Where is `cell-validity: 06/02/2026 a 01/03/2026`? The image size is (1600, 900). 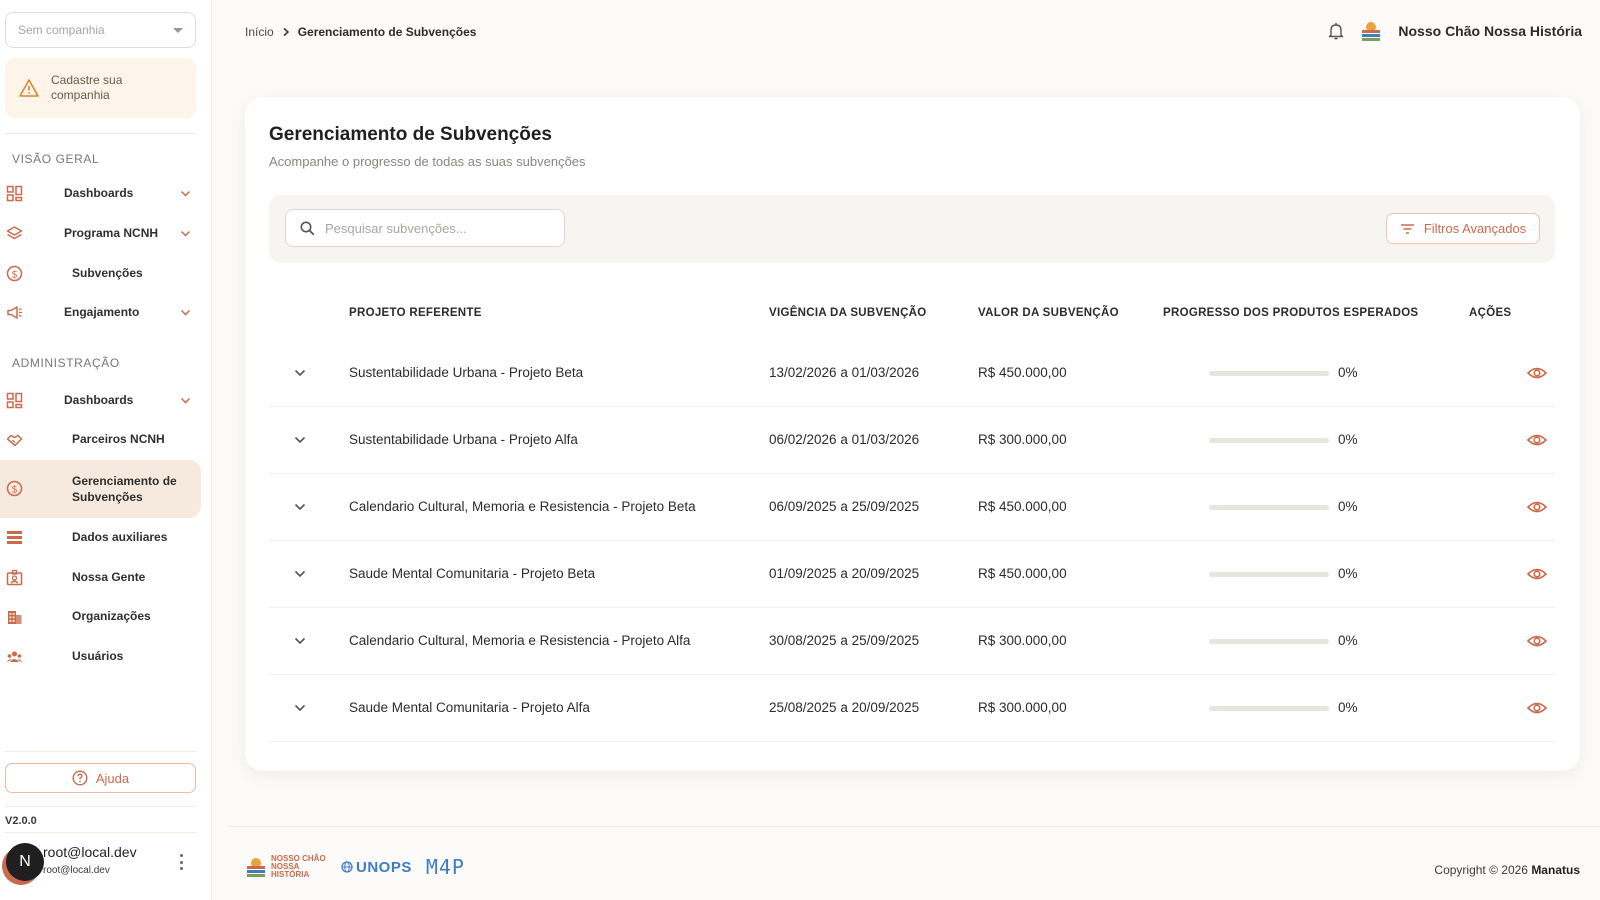
cell-validity: 06/02/2026 a 01/03/2026 is located at coordinates (844, 439).